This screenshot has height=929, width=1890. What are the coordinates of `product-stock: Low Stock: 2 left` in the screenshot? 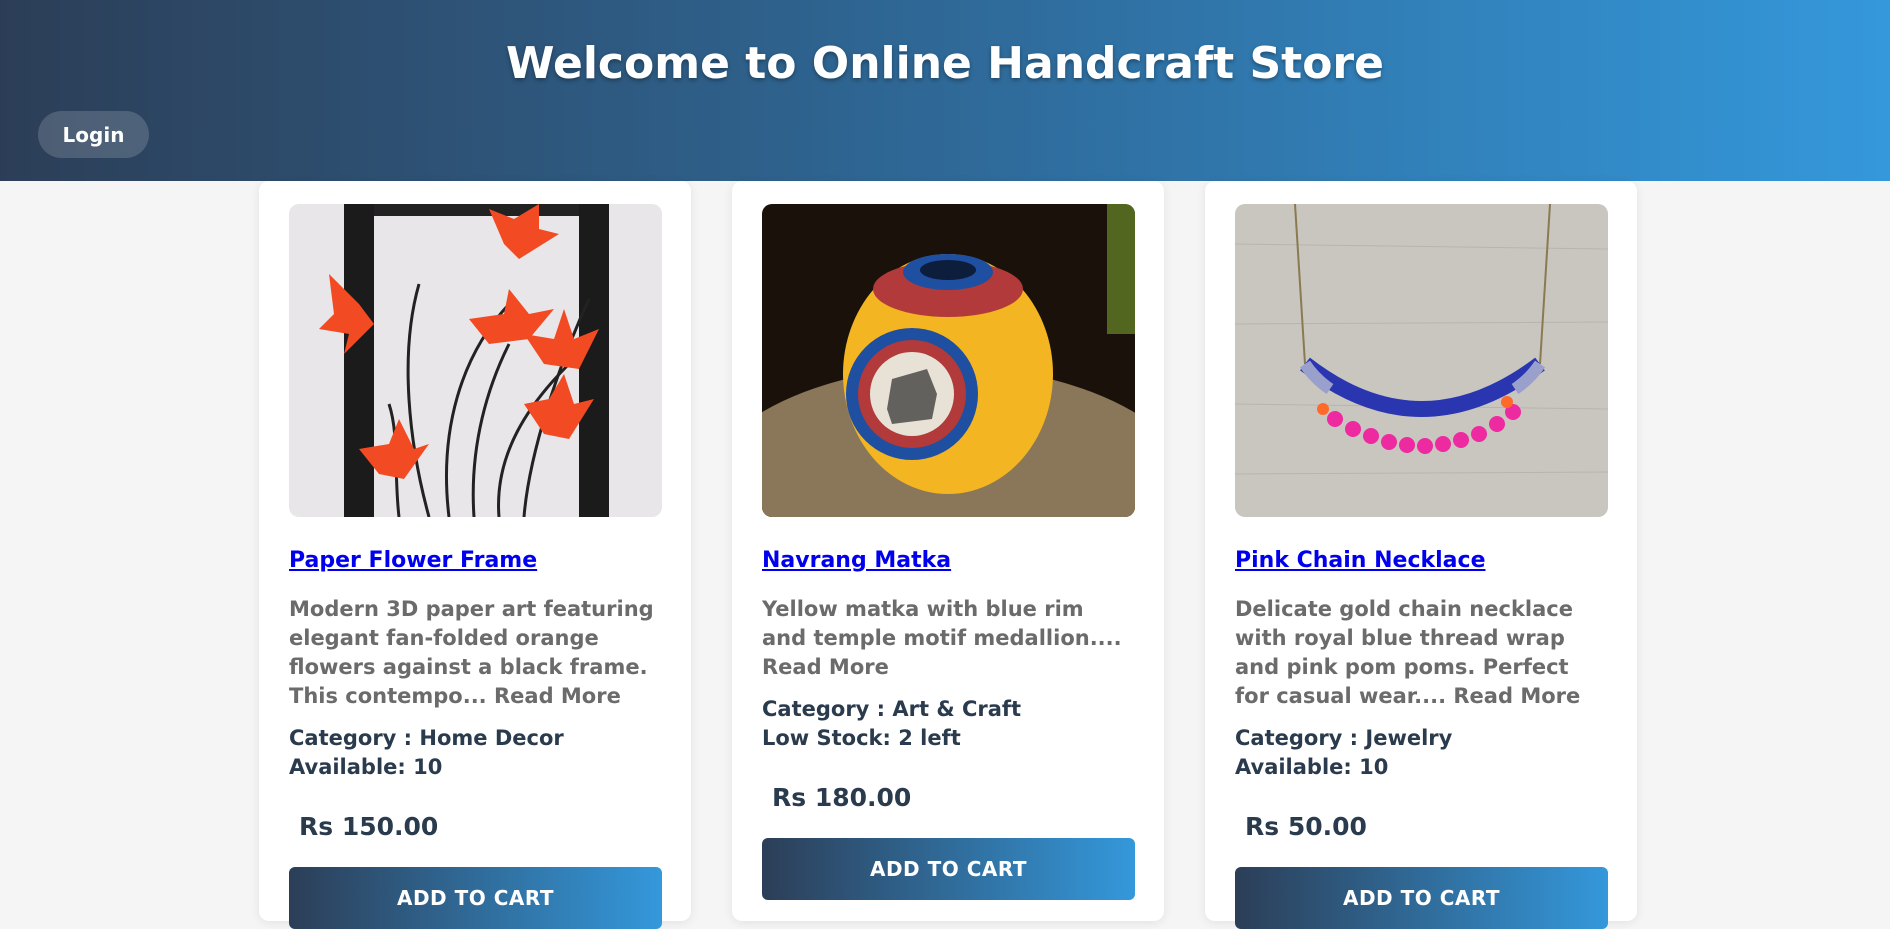 It's located at (861, 738).